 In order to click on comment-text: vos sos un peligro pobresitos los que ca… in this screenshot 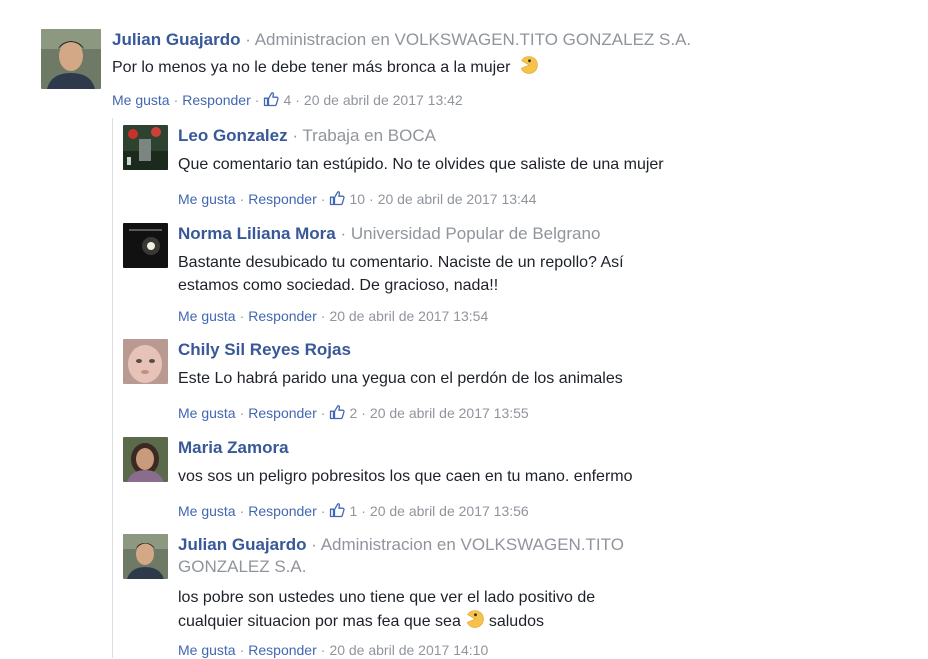, I will do `click(405, 476)`.